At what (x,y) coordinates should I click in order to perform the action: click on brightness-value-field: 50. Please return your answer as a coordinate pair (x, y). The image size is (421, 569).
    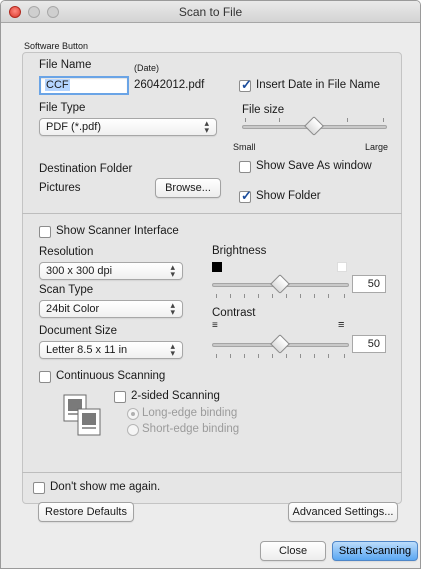
    Looking at the image, I should click on (369, 284).